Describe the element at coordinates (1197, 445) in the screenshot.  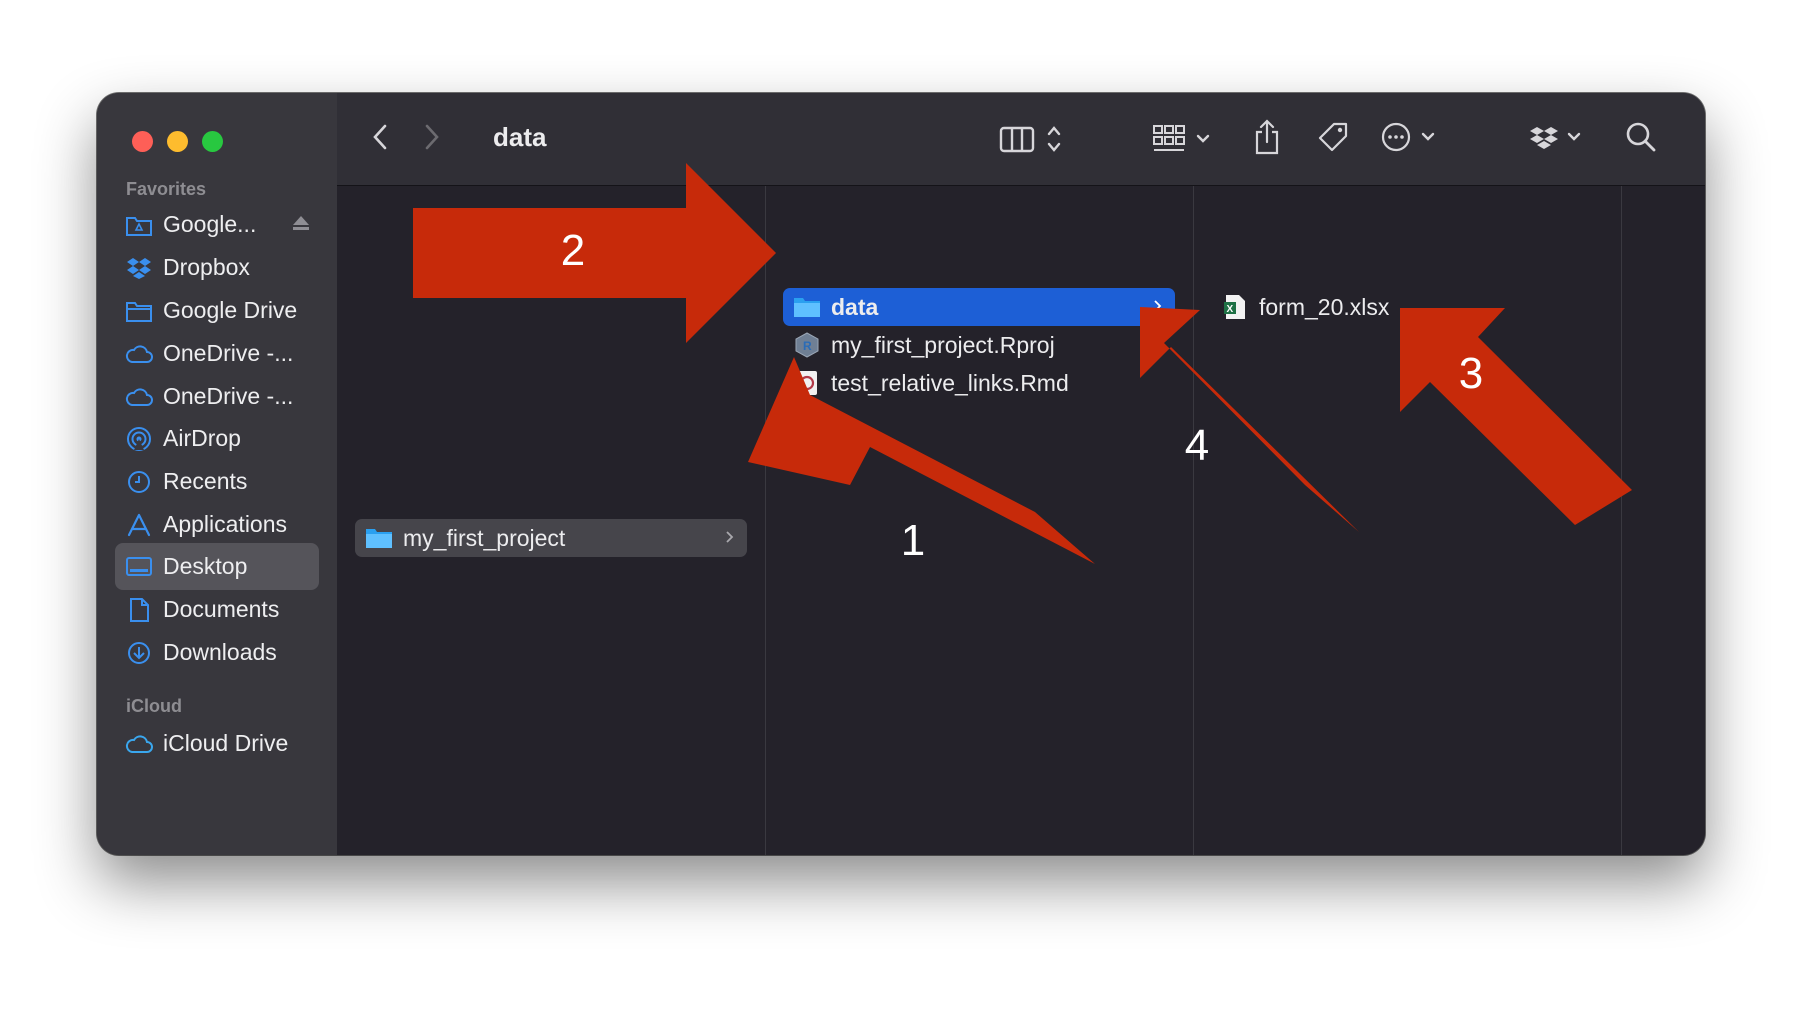
I see `annotation-label-4: 4` at that location.